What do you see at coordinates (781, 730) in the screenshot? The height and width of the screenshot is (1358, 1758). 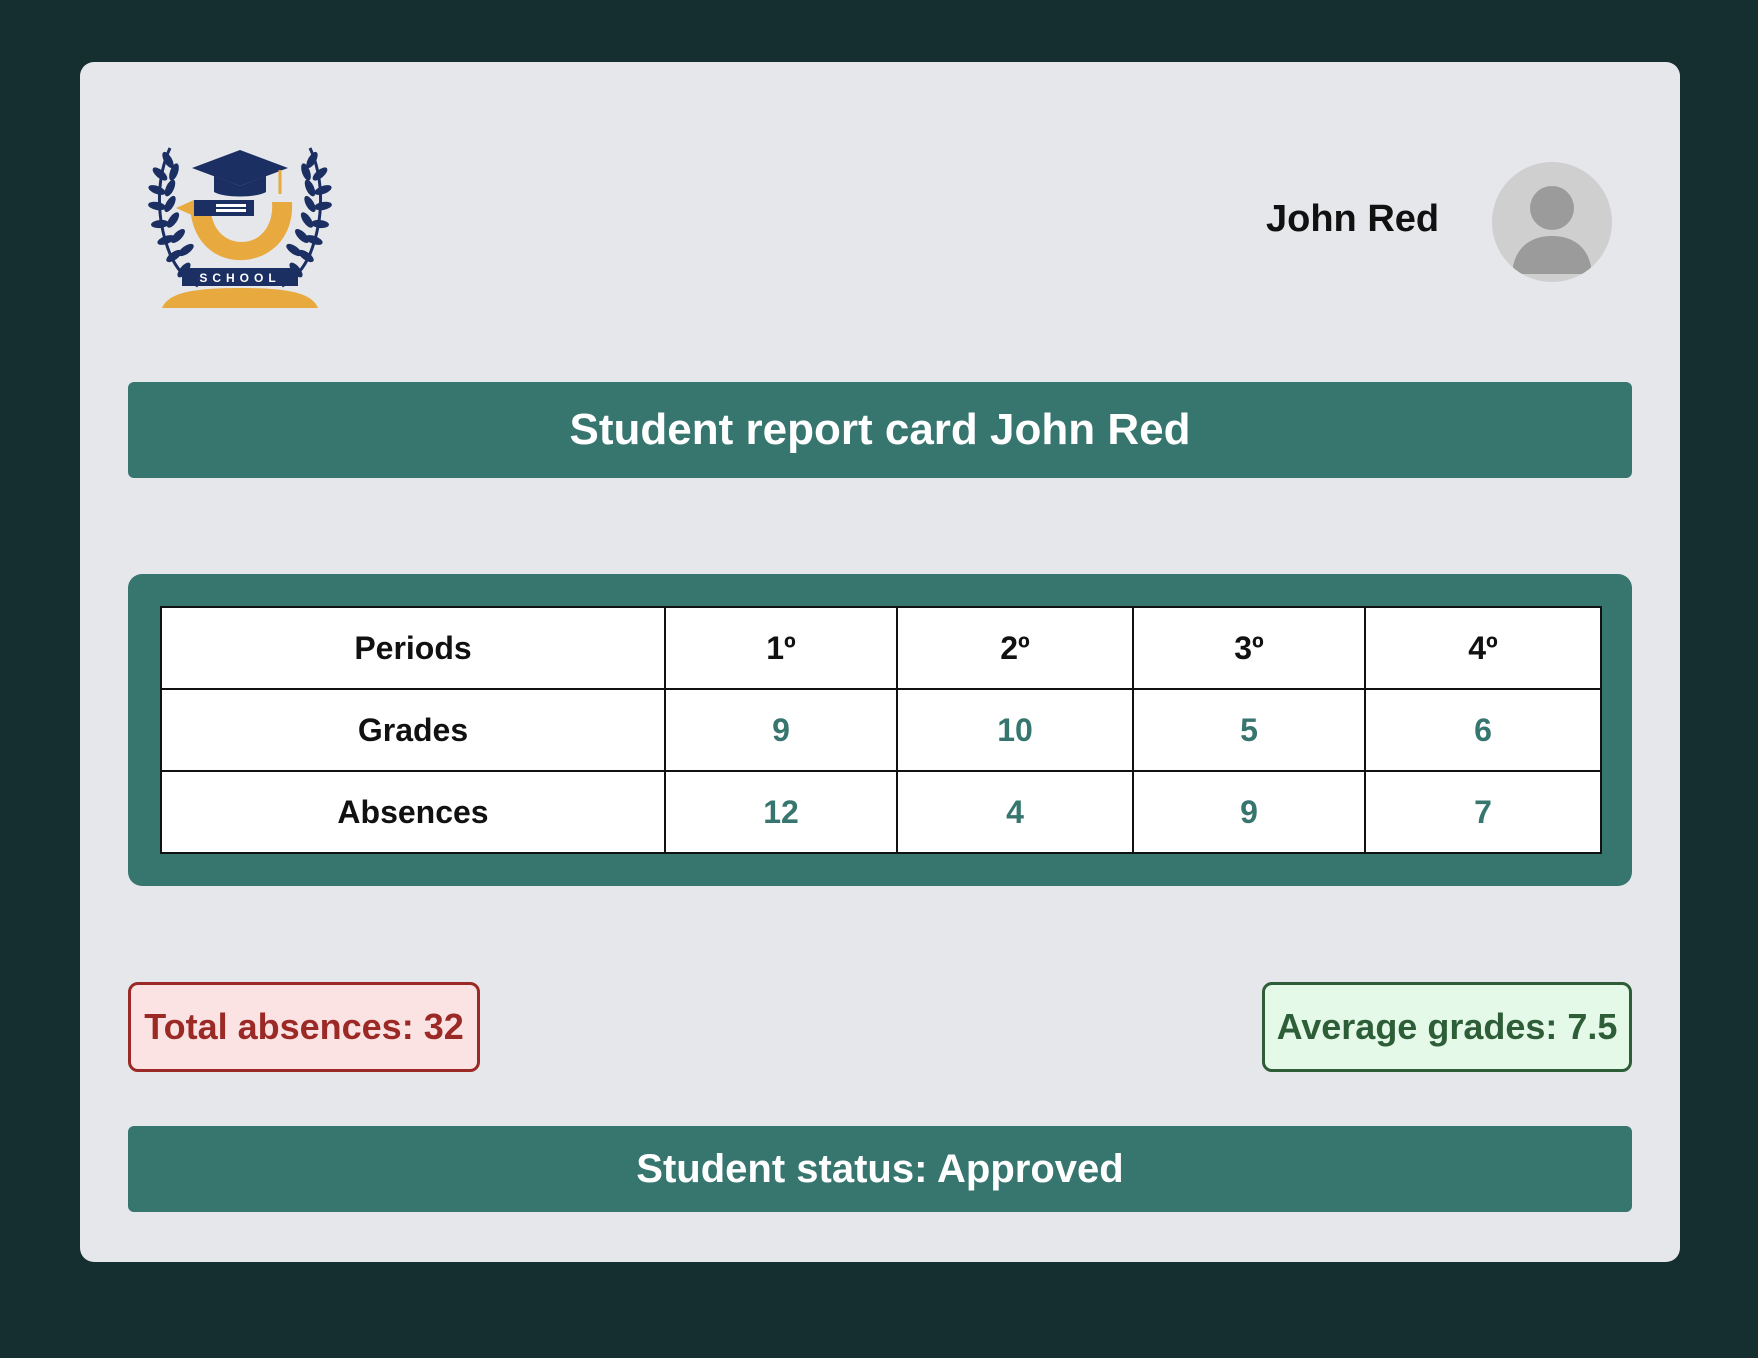 I see `grade-cell: 9` at bounding box center [781, 730].